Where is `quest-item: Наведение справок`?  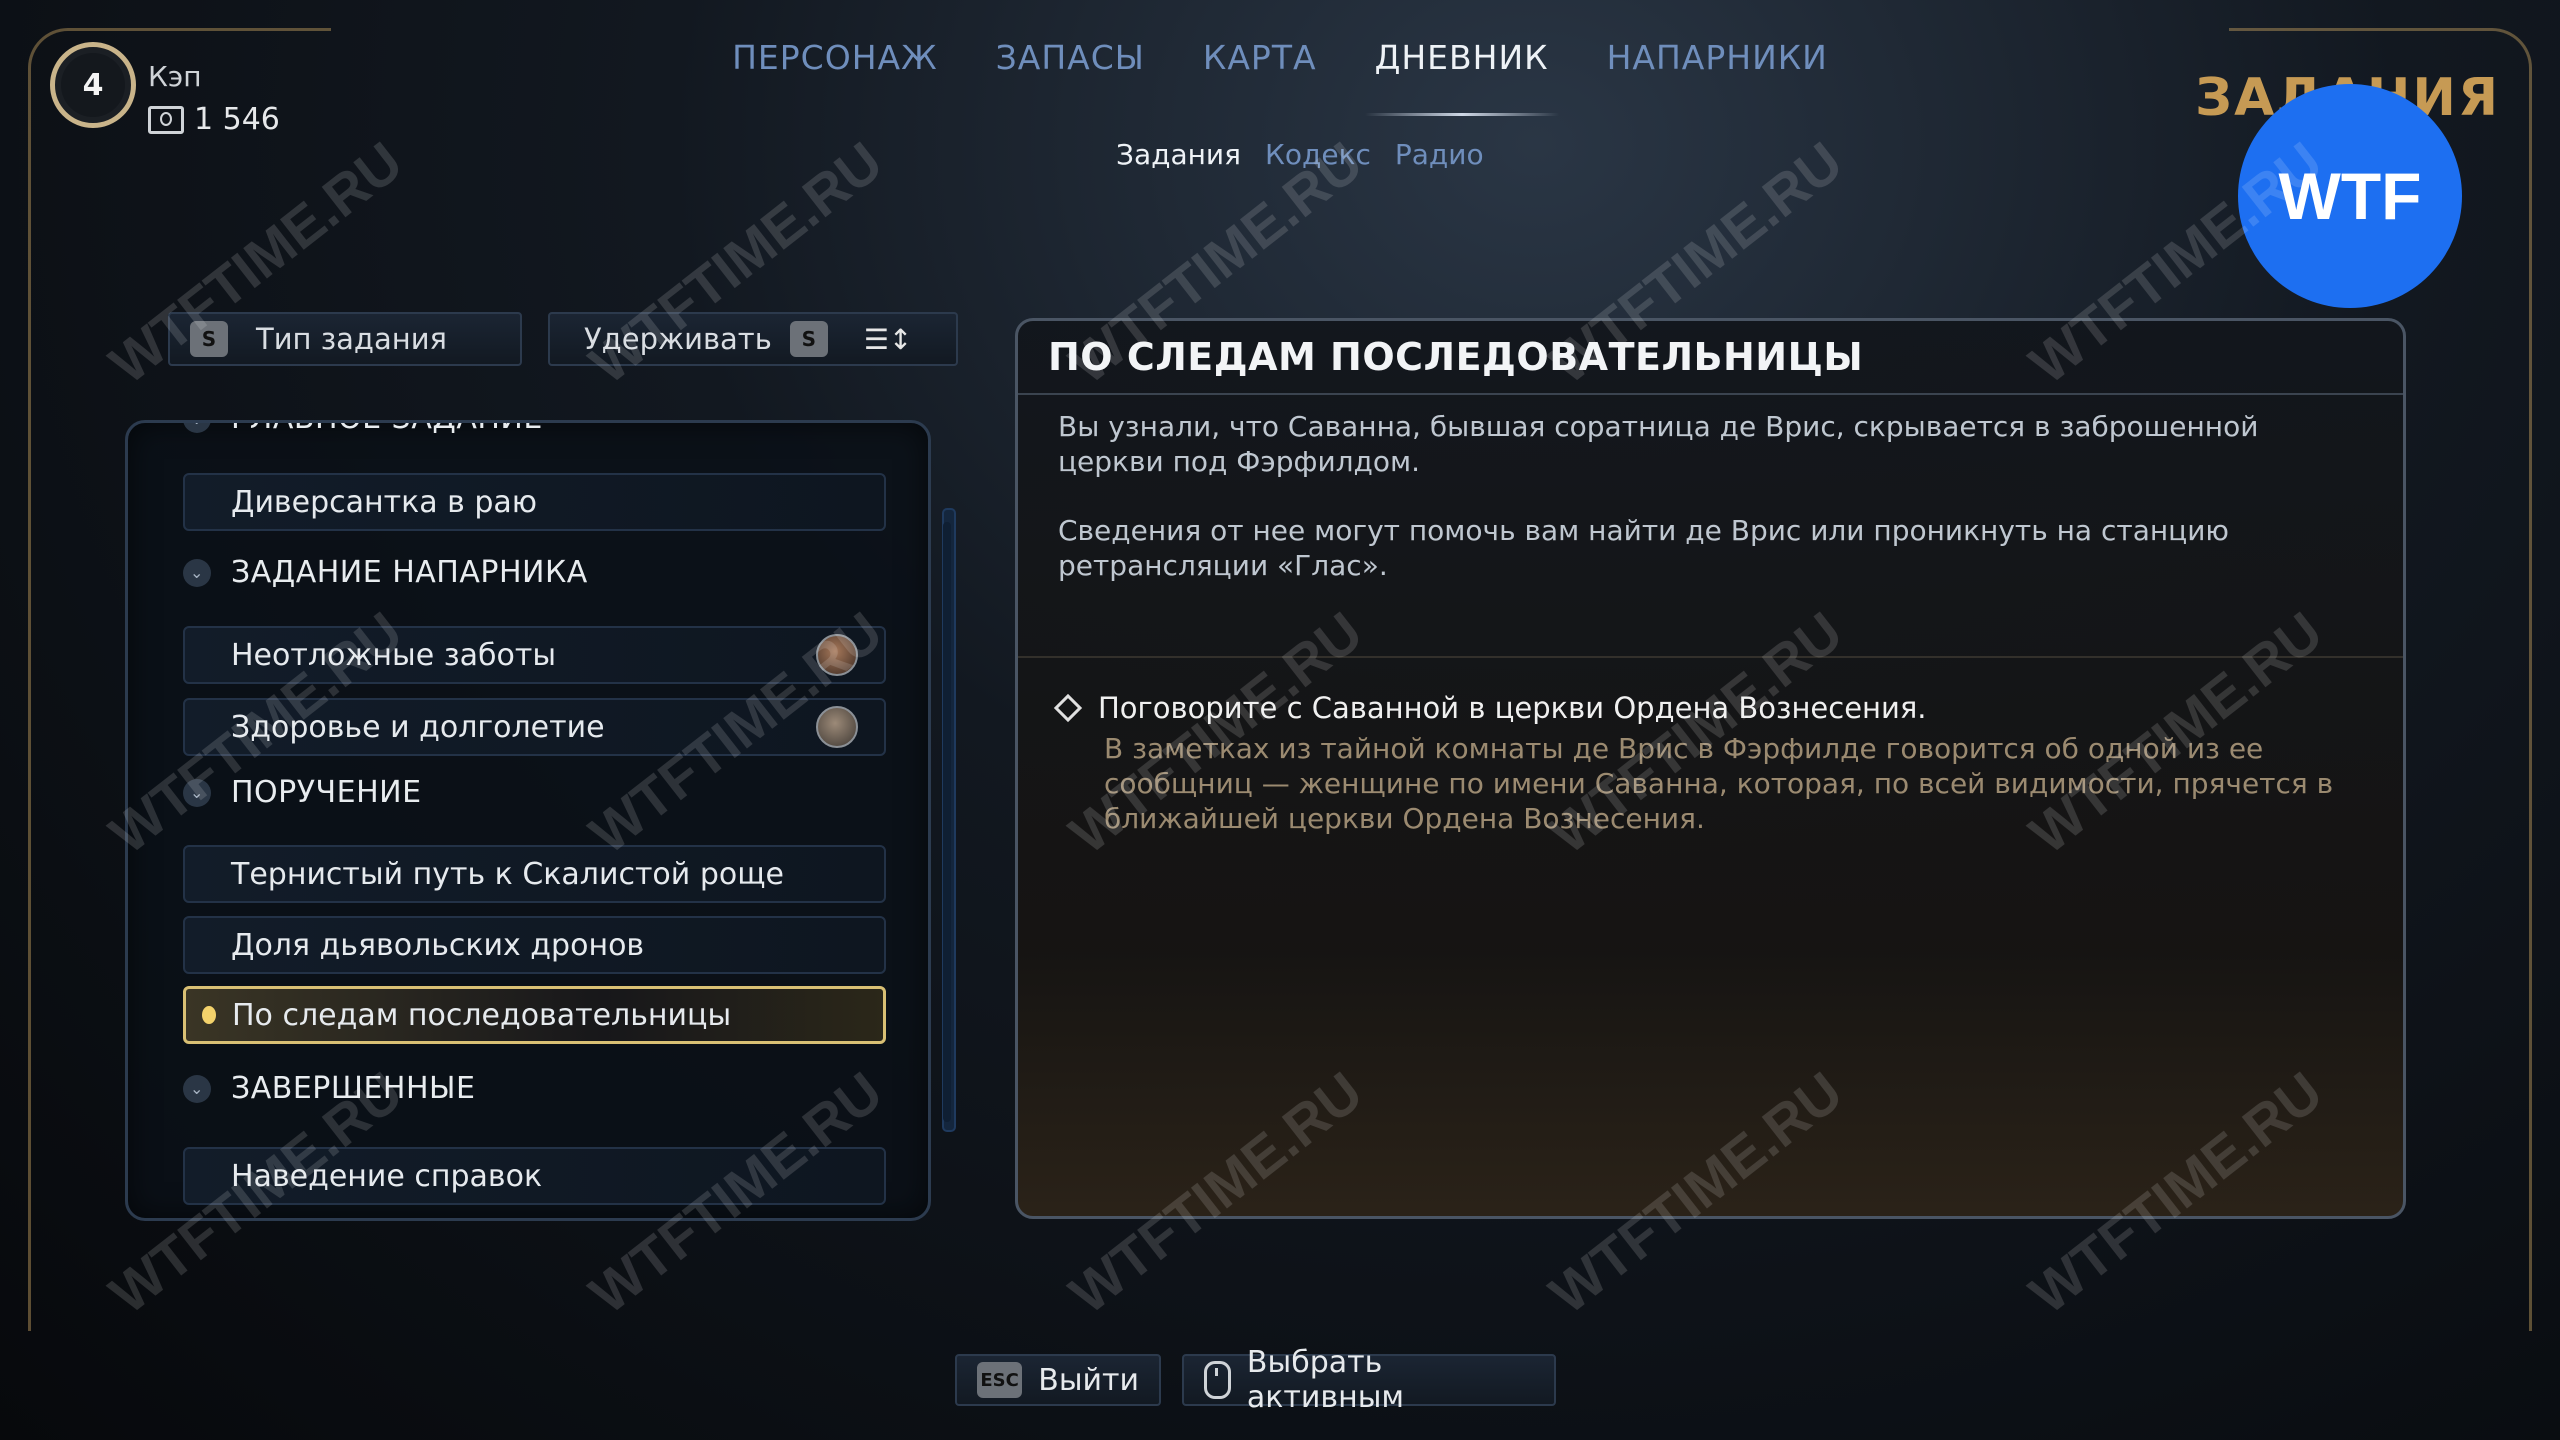
quest-item: Наведение справок is located at coordinates (534, 1176).